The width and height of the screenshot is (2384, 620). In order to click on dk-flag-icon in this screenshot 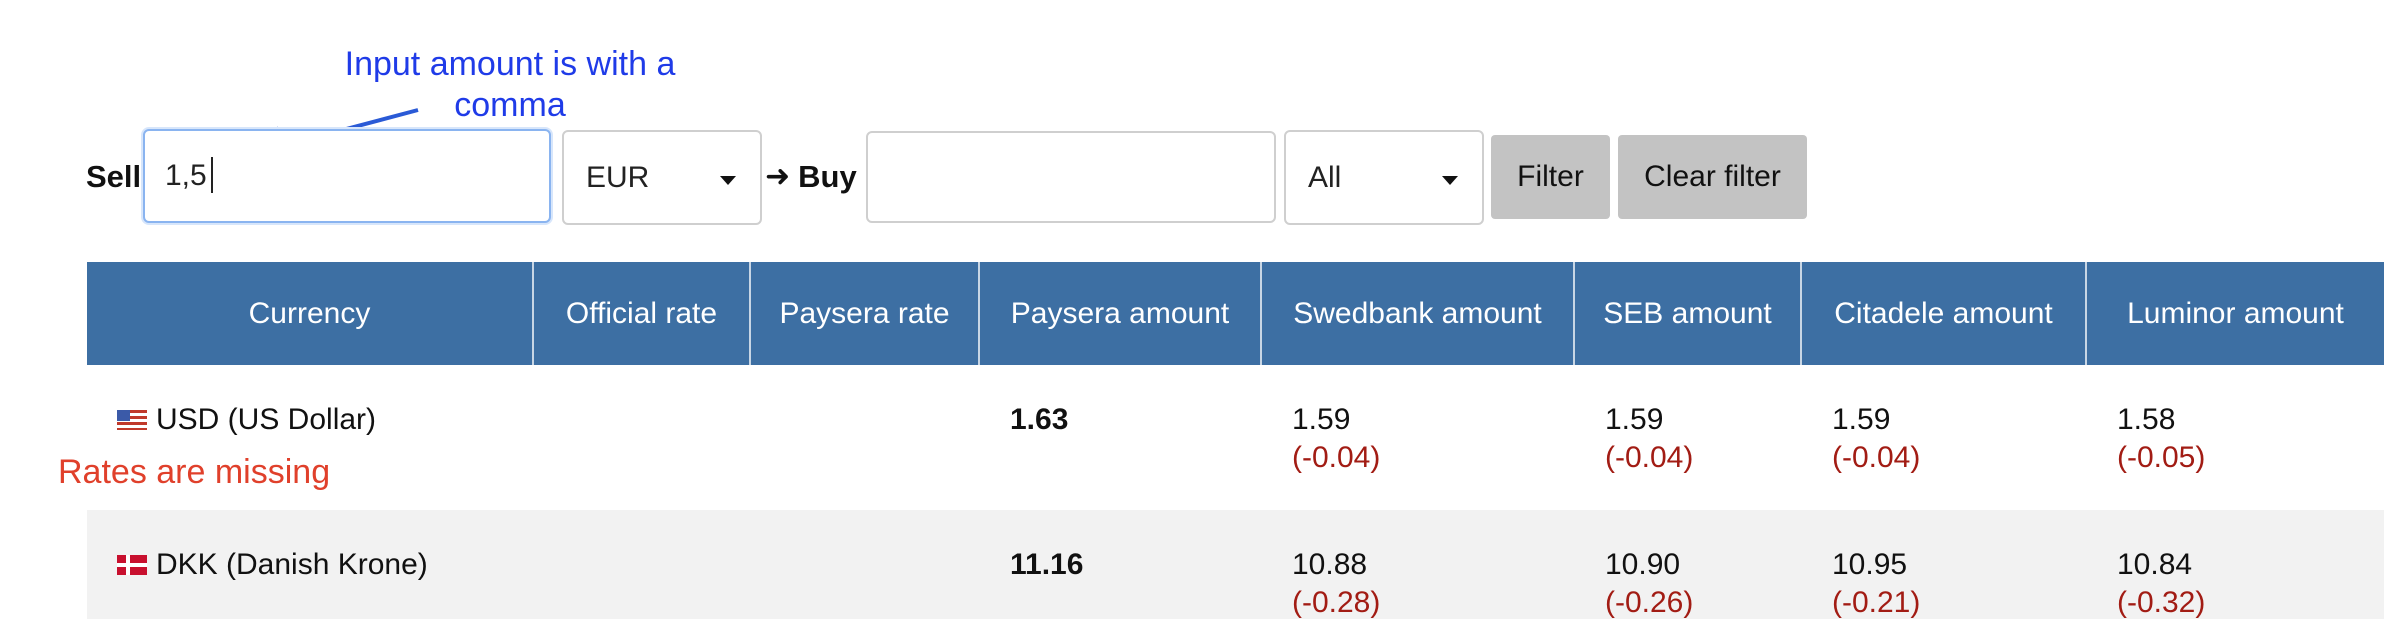, I will do `click(132, 565)`.